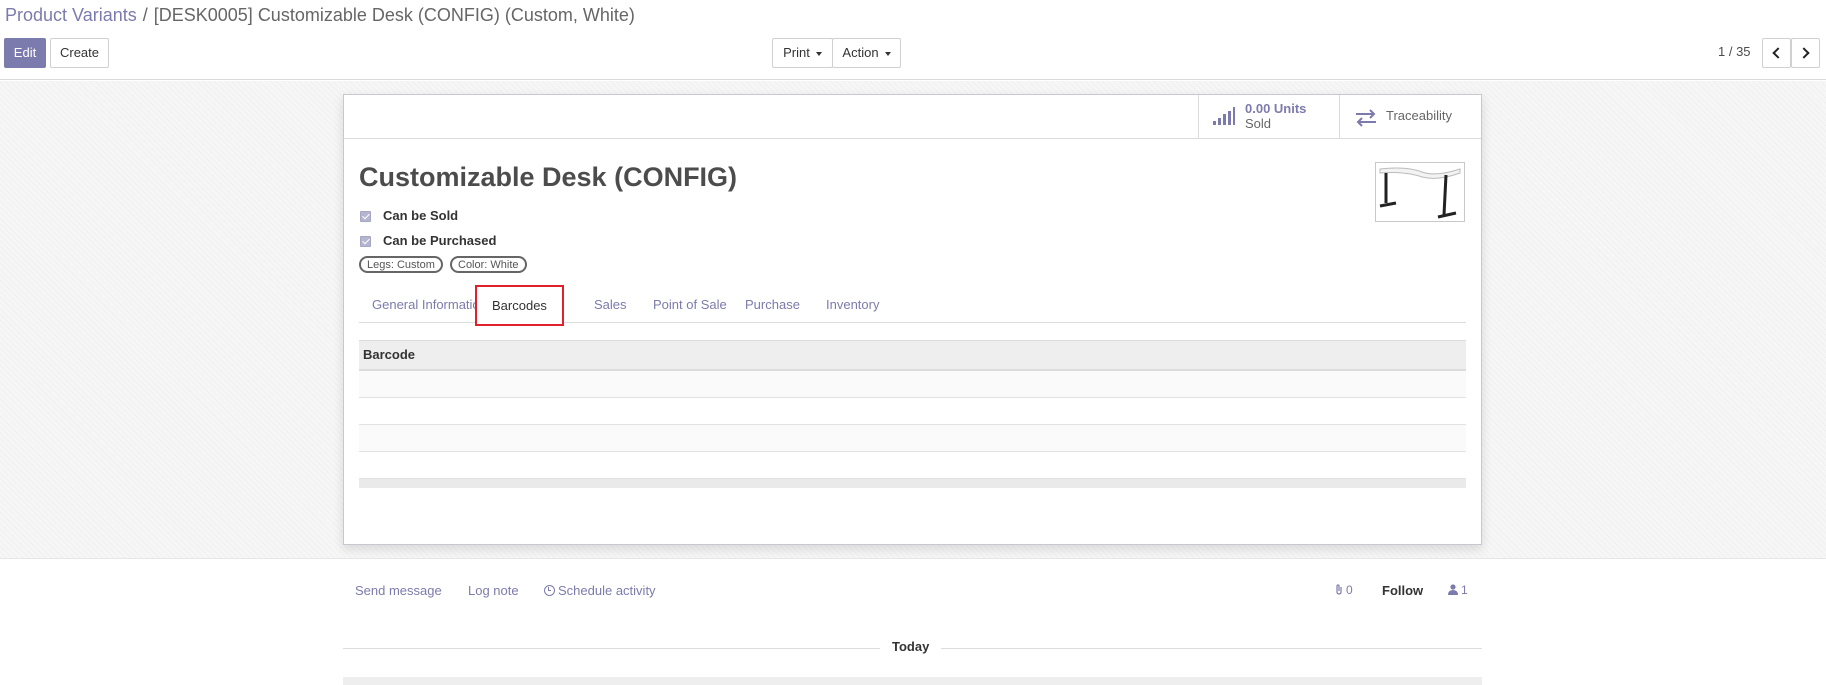 This screenshot has width=1826, height=685. Describe the element at coordinates (690, 305) in the screenshot. I see `tab-point-of-sale: Point of Sale` at that location.